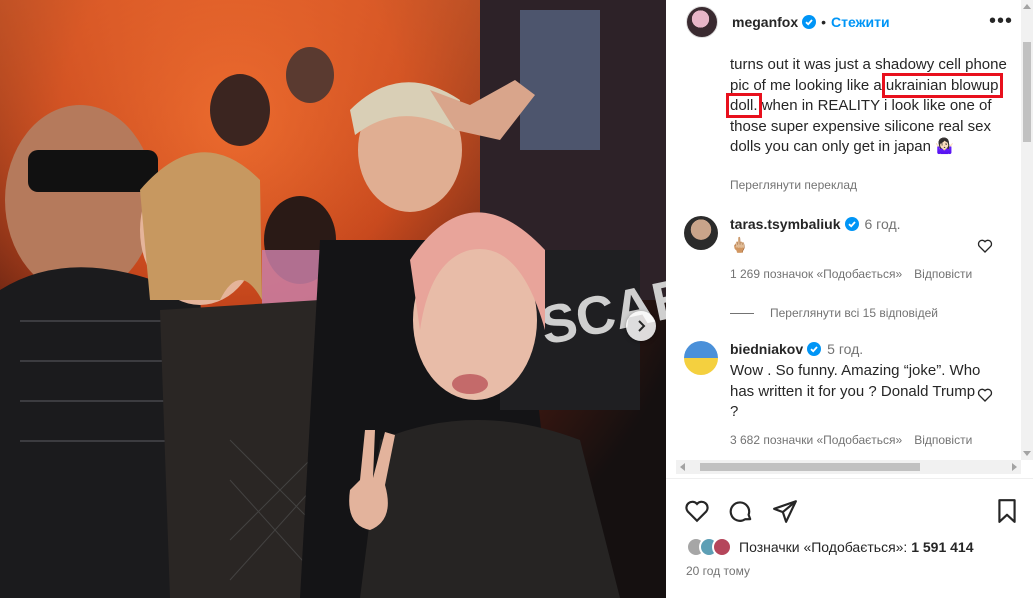  What do you see at coordinates (845, 349) in the screenshot?
I see `comment-time: 5 год.` at bounding box center [845, 349].